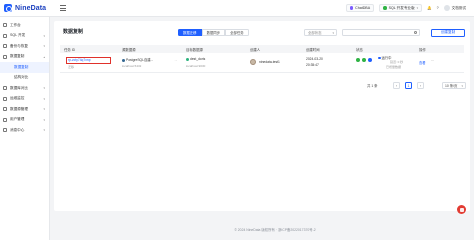 The image size is (474, 240). I want to click on stage-running-icon, so click(370, 60).